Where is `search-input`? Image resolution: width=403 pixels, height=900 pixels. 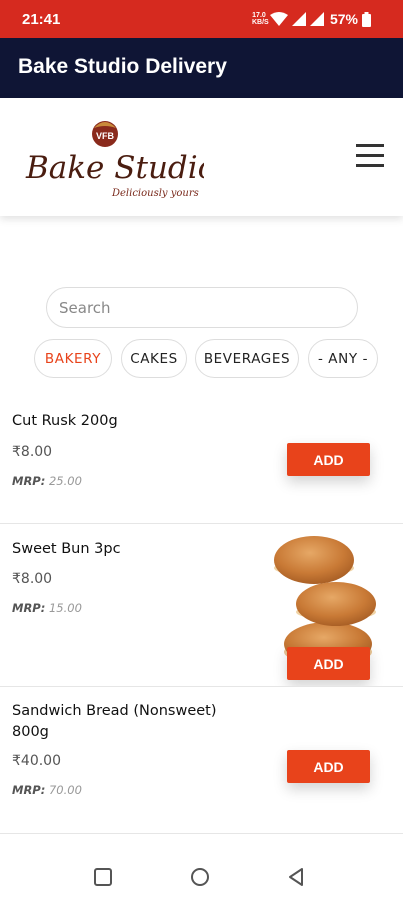 search-input is located at coordinates (202, 307).